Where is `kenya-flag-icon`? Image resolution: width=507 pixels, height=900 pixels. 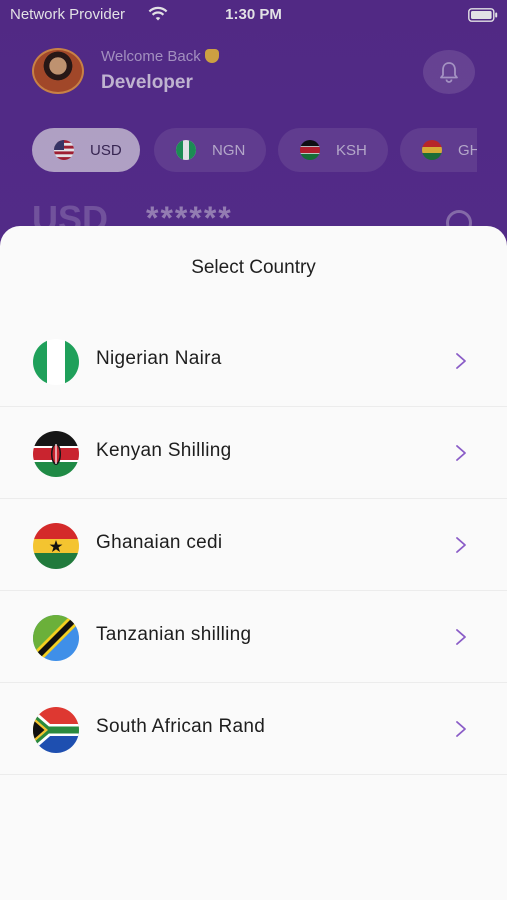 kenya-flag-icon is located at coordinates (56, 454).